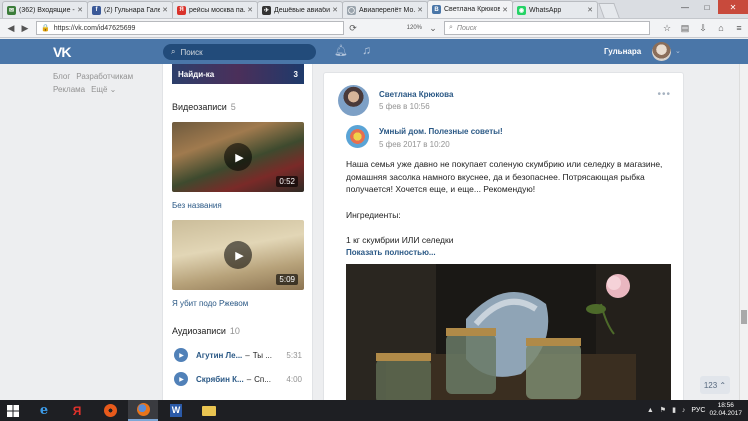 The image size is (748, 421). Describe the element at coordinates (45, 9) in the screenshot. I see `browser-tab: ✉(362) Входящие - ...✕` at that location.